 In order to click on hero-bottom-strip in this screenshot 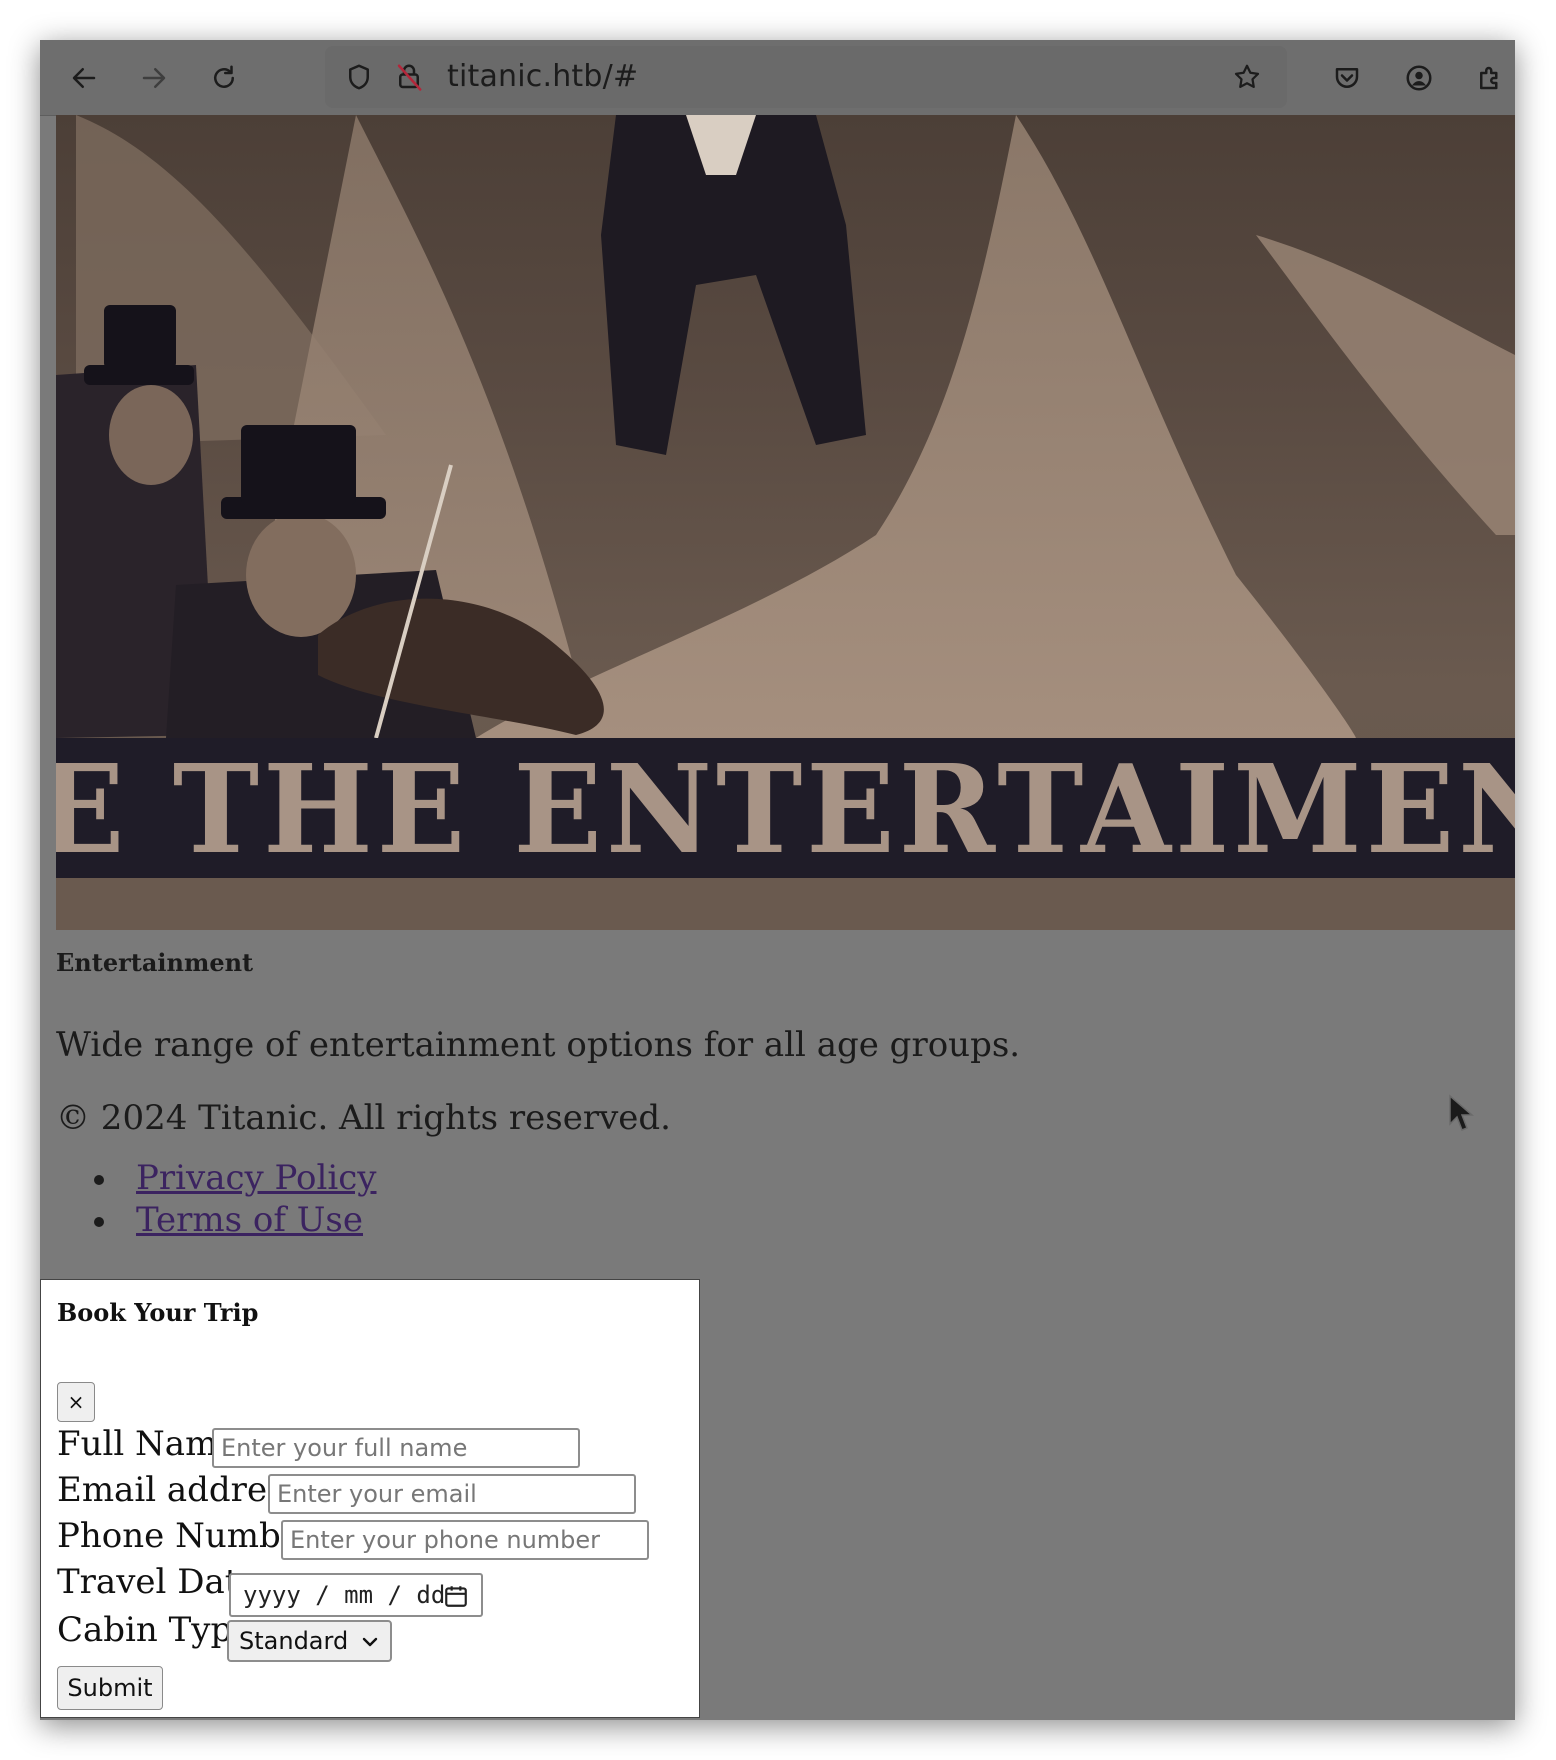, I will do `click(785, 904)`.